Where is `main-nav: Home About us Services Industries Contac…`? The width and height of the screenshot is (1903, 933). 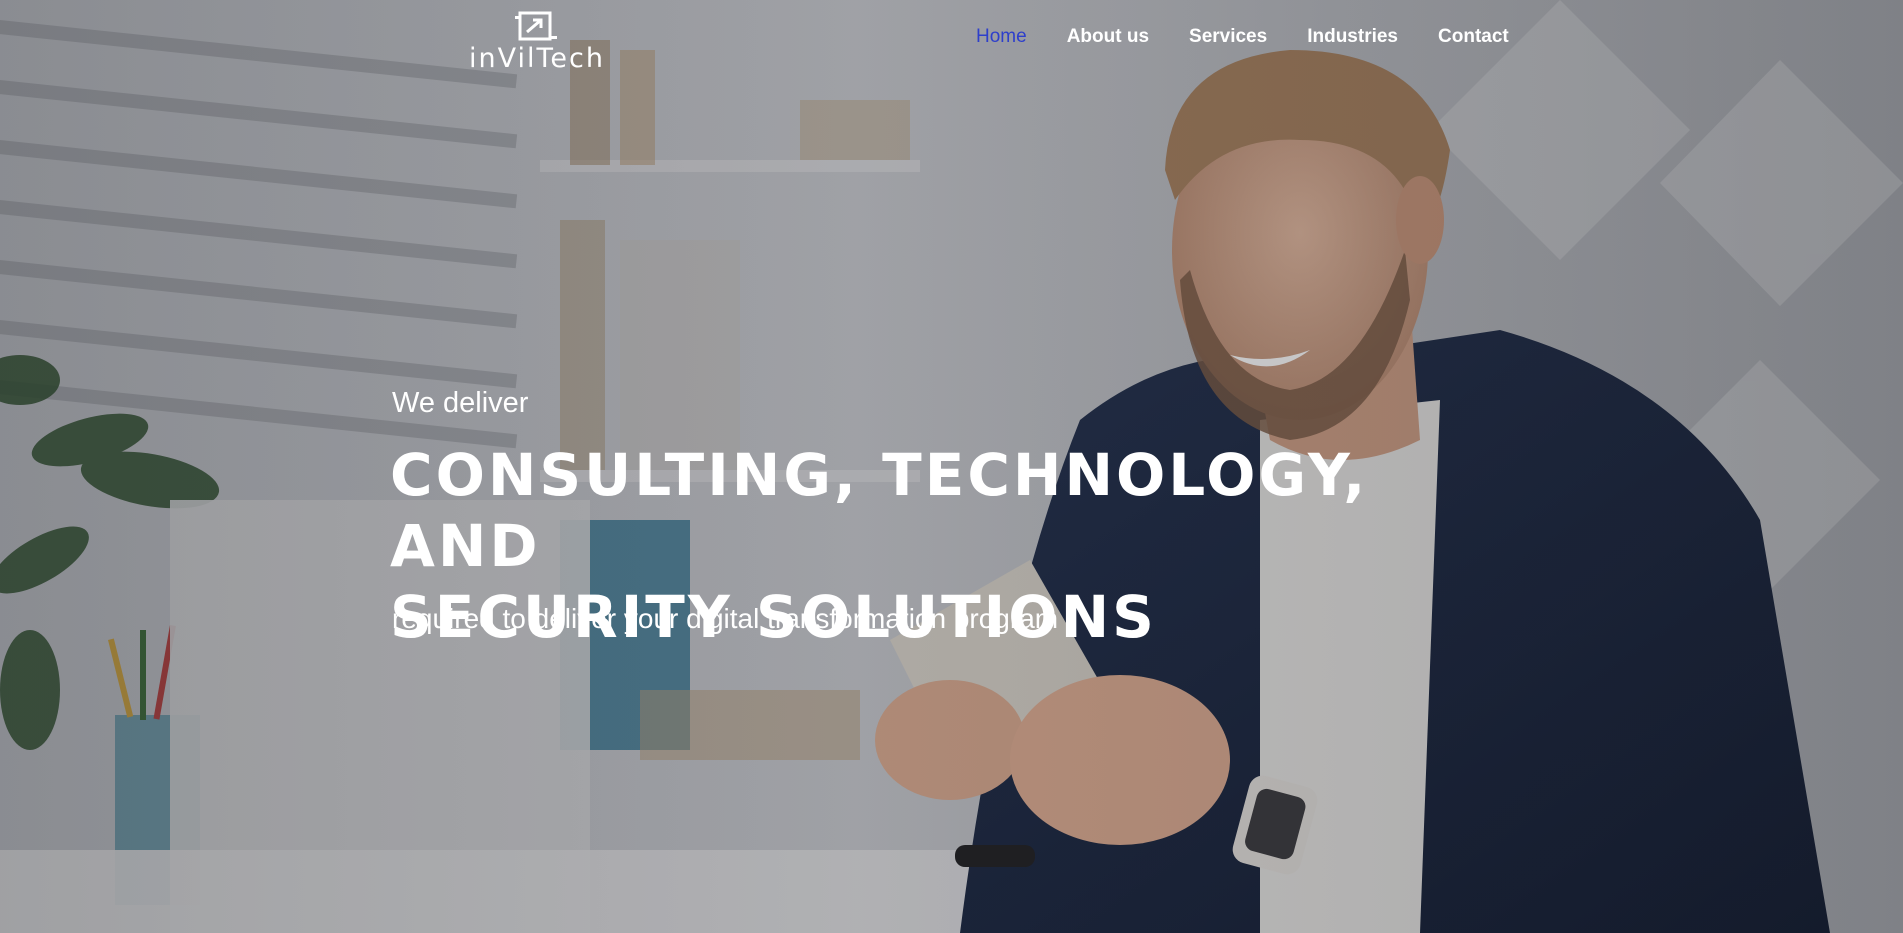 main-nav: Home About us Services Industries Contac… is located at coordinates (1242, 37).